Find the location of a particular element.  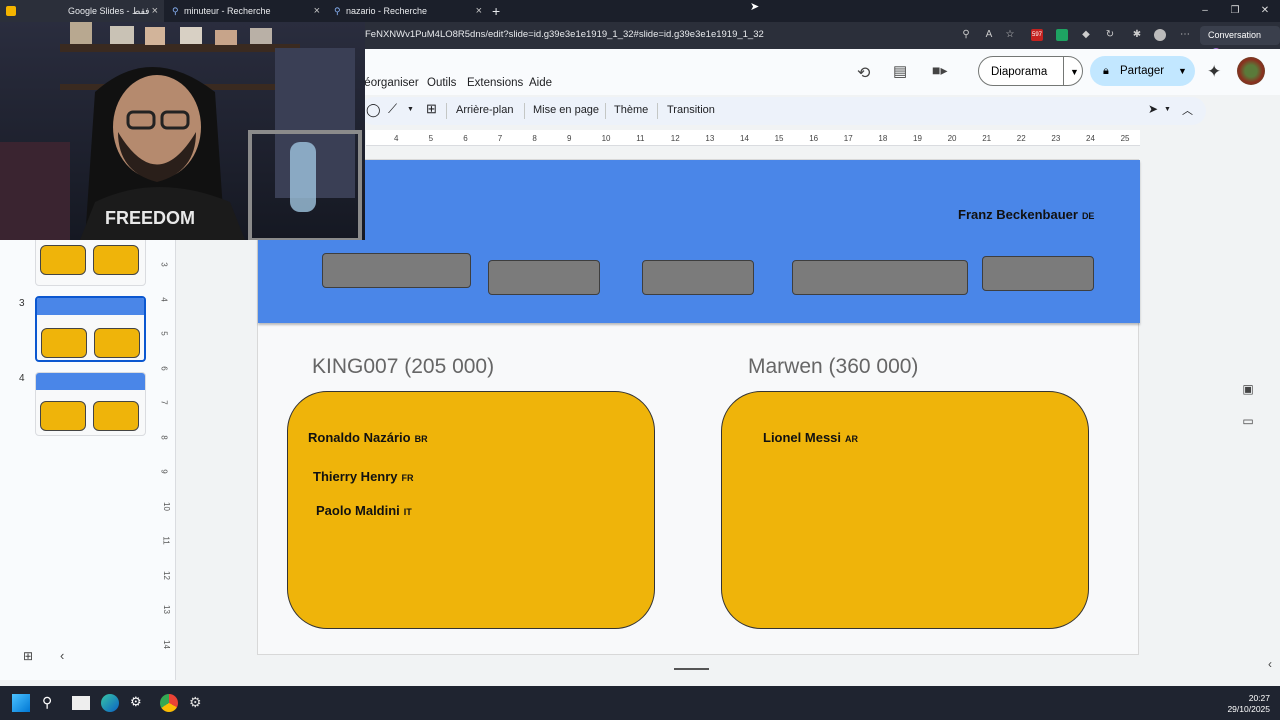

tab-title: nazario - Recherche is located at coordinates (387, 11).